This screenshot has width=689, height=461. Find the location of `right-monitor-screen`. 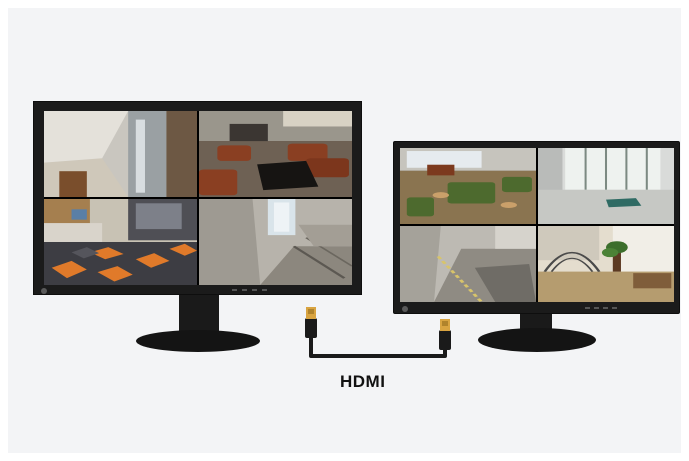

right-monitor-screen is located at coordinates (537, 225).